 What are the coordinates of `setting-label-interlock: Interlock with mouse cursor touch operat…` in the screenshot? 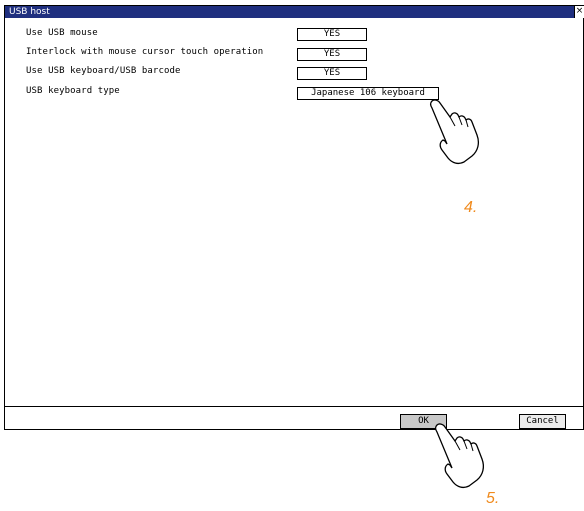 It's located at (145, 52).